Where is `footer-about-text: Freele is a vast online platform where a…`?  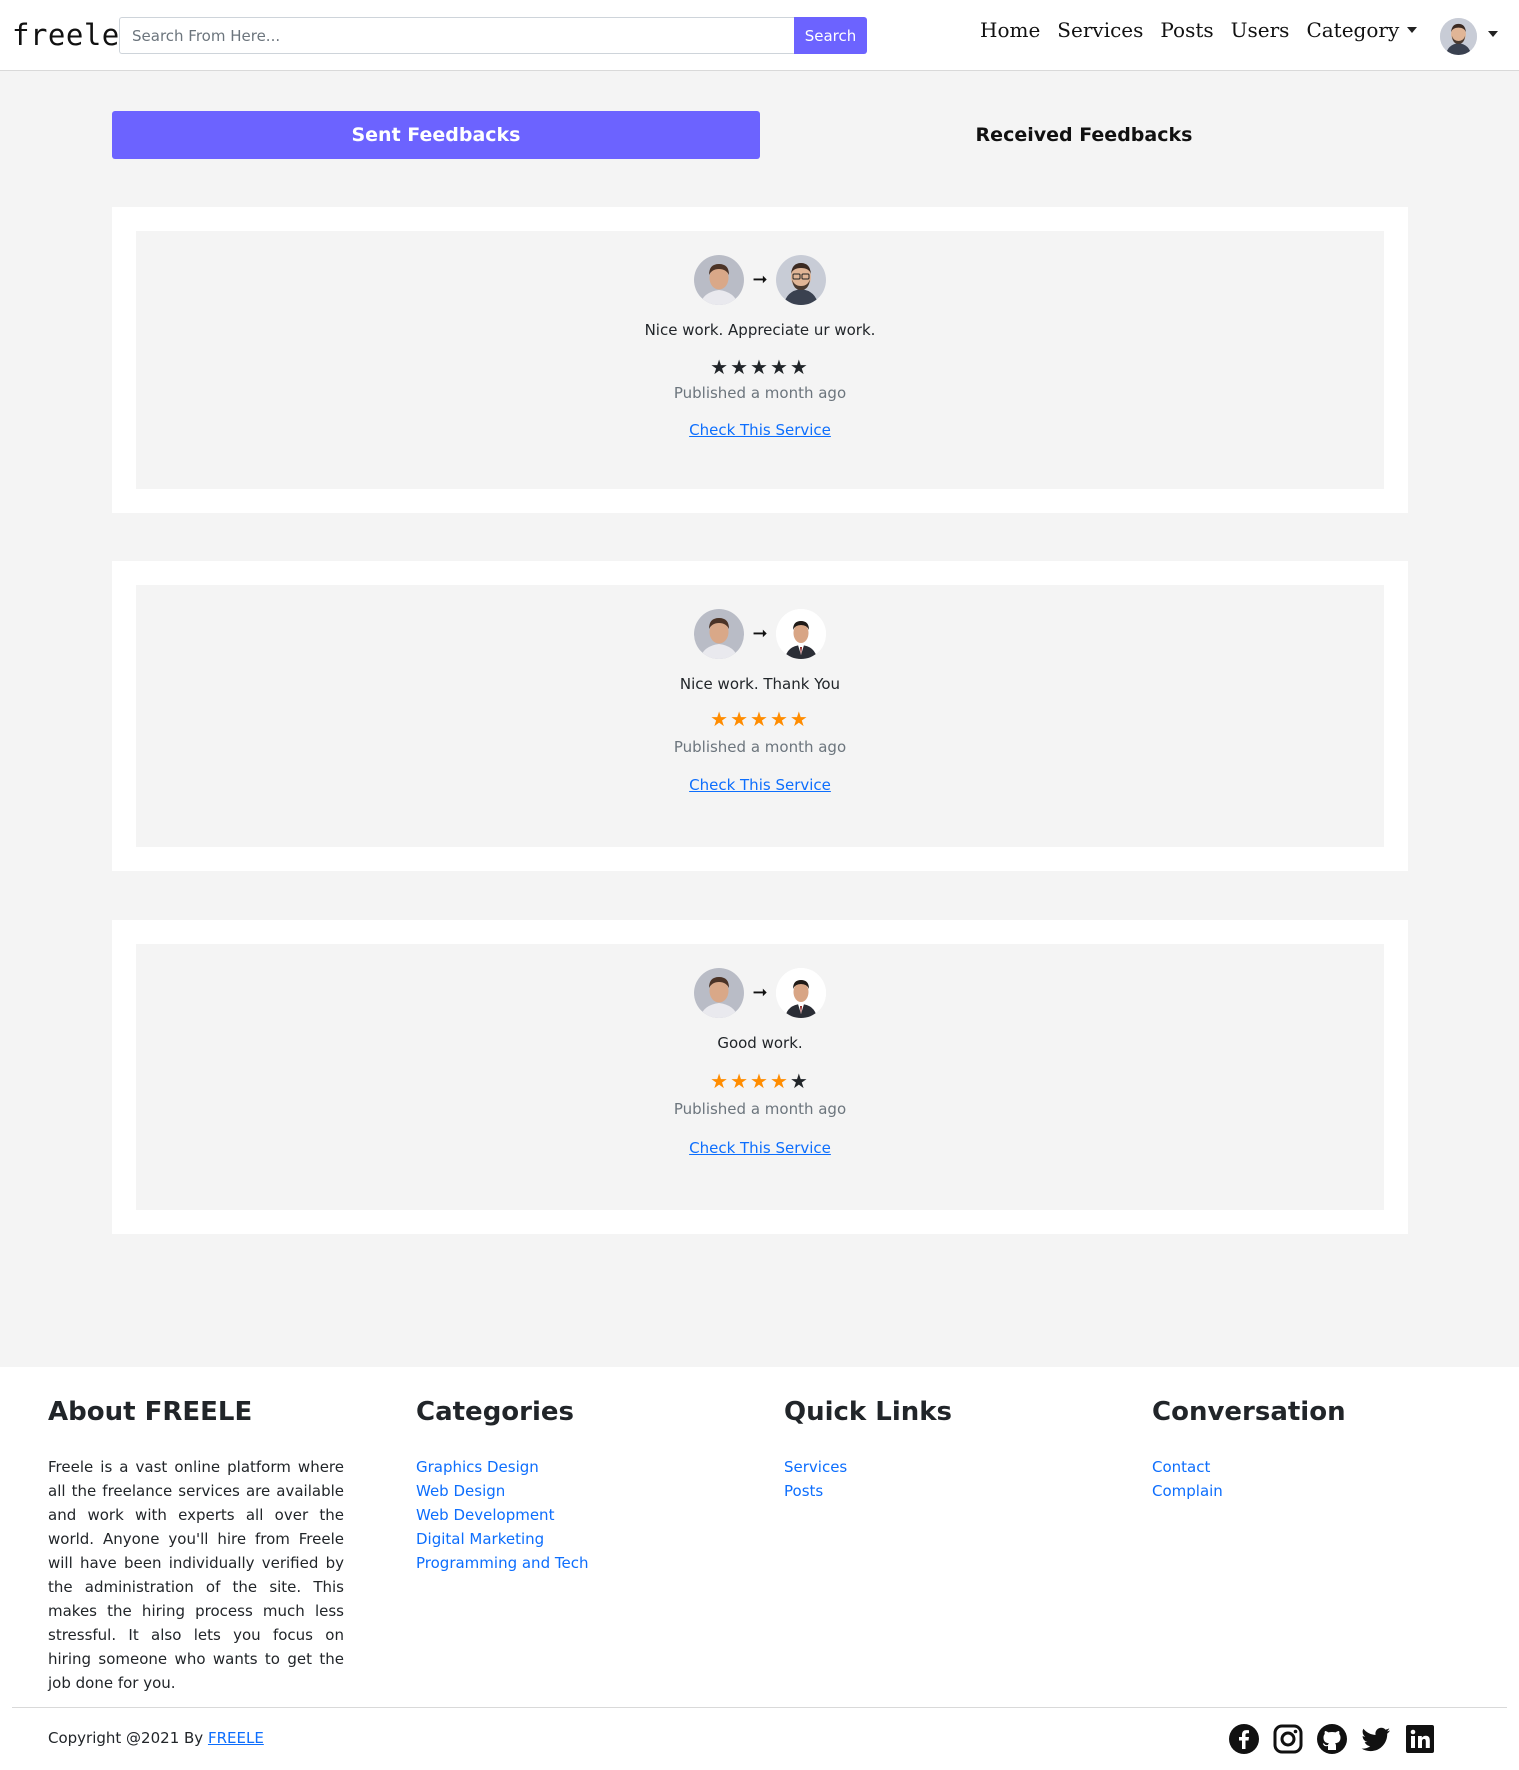
footer-about-text: Freele is a vast online platform where a… is located at coordinates (196, 1575).